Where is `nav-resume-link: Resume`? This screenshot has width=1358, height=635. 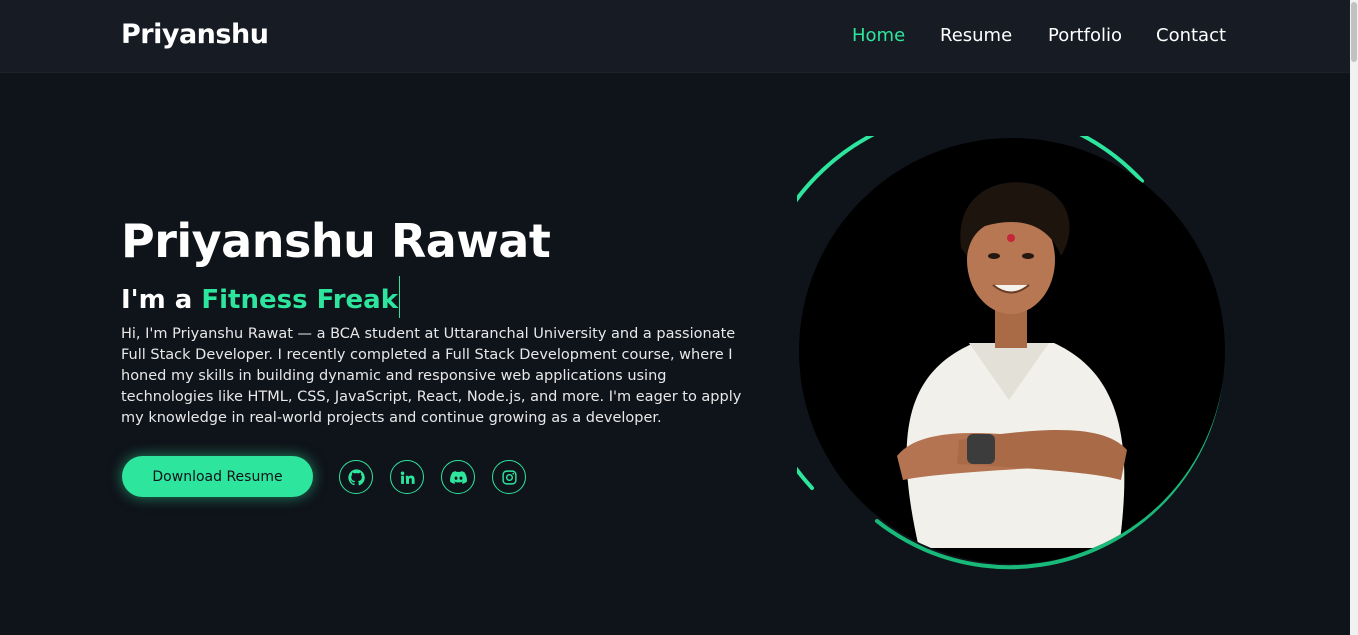 nav-resume-link: Resume is located at coordinates (976, 35).